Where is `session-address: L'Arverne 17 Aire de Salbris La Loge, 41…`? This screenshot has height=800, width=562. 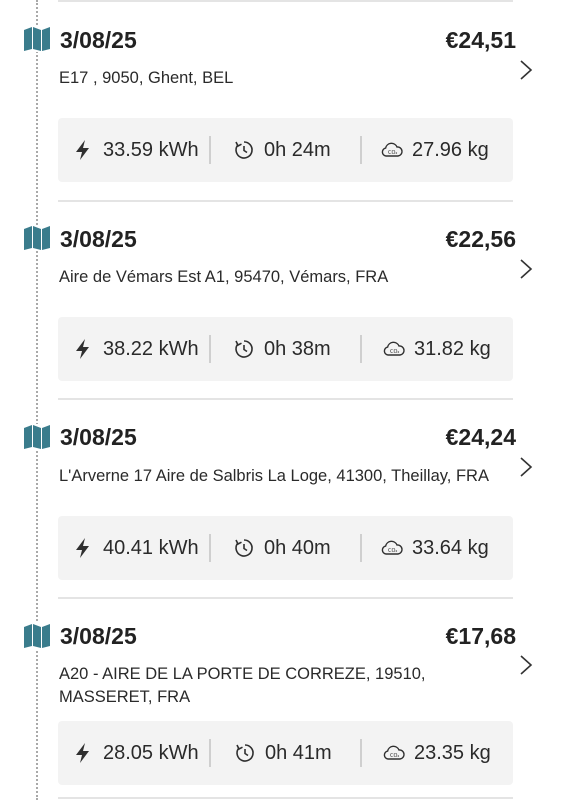 session-address: L'Arverne 17 Aire de Salbris La Loge, 41… is located at coordinates (274, 476).